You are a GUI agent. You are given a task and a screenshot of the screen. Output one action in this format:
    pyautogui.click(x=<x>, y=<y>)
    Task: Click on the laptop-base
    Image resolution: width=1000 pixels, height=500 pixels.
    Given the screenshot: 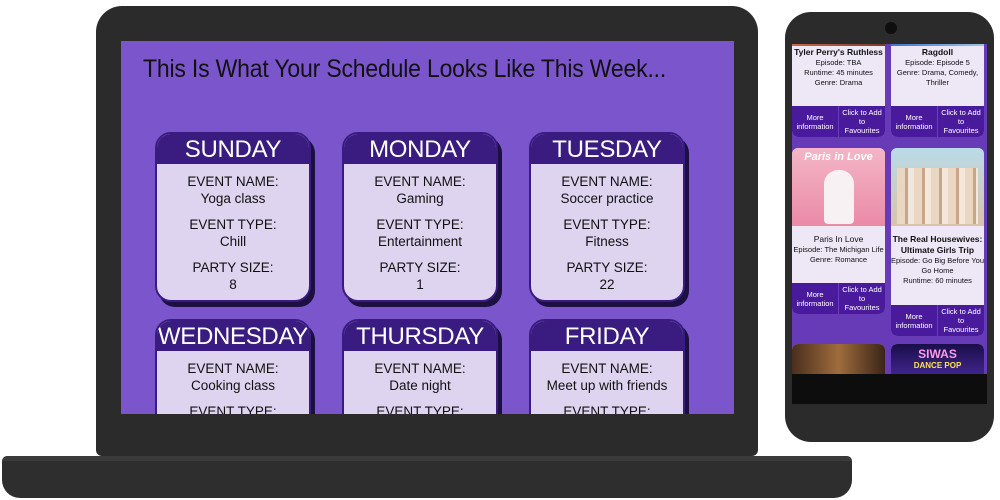 What is the action you would take?
    pyautogui.click(x=427, y=477)
    